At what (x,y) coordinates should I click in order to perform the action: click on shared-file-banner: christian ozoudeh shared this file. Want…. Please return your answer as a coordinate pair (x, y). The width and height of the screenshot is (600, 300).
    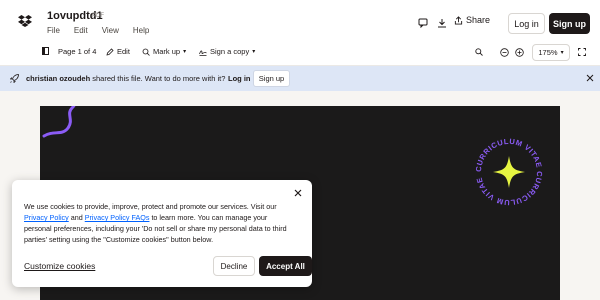
    Looking at the image, I should click on (300, 78).